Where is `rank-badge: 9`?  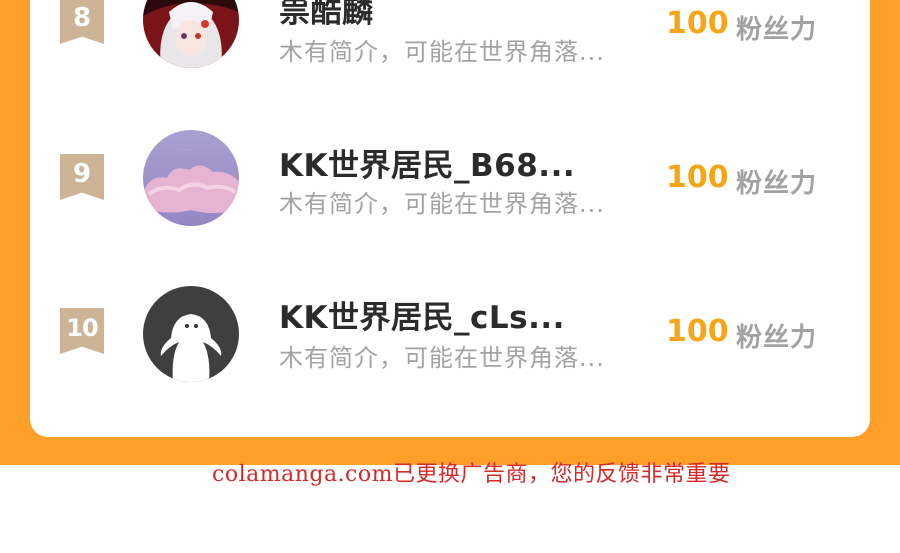
rank-badge: 9 is located at coordinates (82, 177).